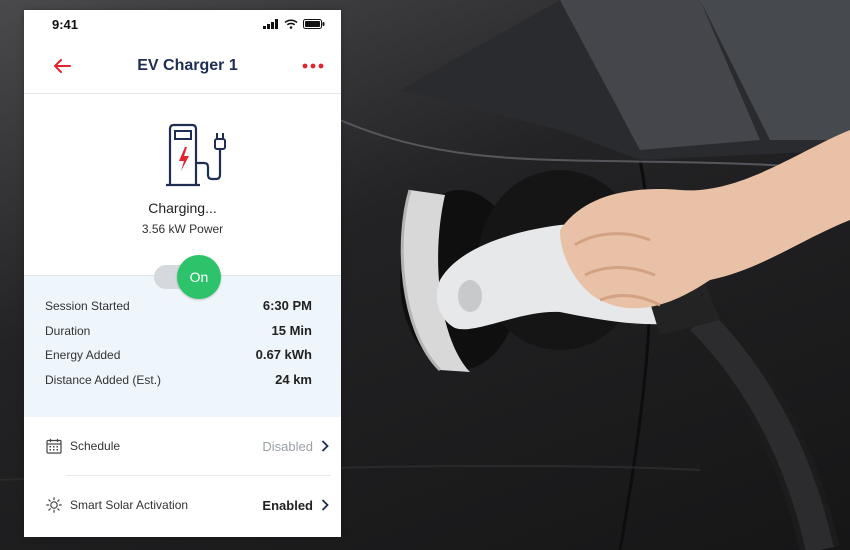  Describe the element at coordinates (65, 24) in the screenshot. I see `status-time: 9:41` at that location.